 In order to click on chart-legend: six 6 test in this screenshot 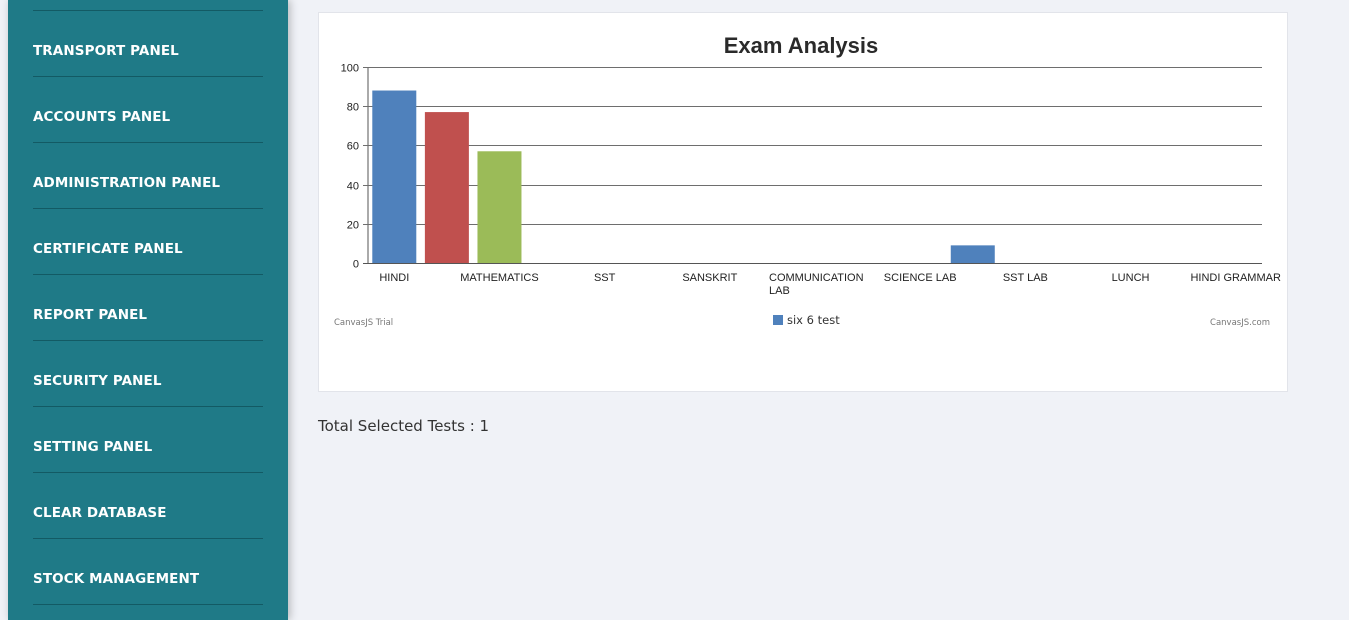, I will do `click(806, 320)`.